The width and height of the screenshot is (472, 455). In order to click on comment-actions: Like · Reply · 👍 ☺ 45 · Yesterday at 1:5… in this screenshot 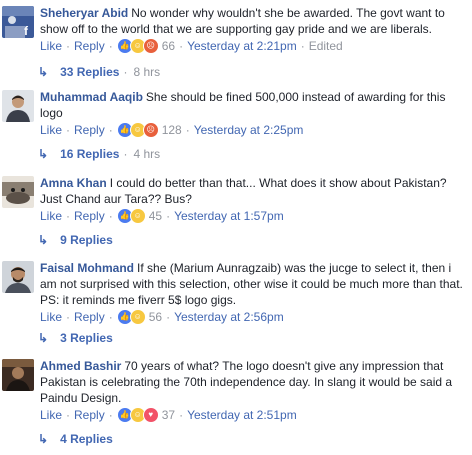, I will do `click(253, 216)`.